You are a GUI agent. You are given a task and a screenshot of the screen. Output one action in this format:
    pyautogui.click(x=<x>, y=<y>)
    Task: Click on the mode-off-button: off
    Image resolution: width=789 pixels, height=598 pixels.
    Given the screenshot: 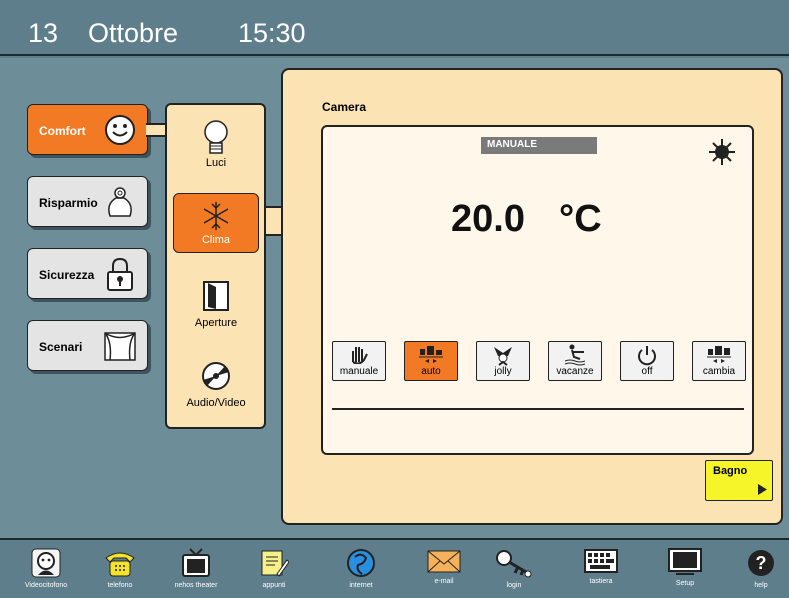 What is the action you would take?
    pyautogui.click(x=647, y=361)
    